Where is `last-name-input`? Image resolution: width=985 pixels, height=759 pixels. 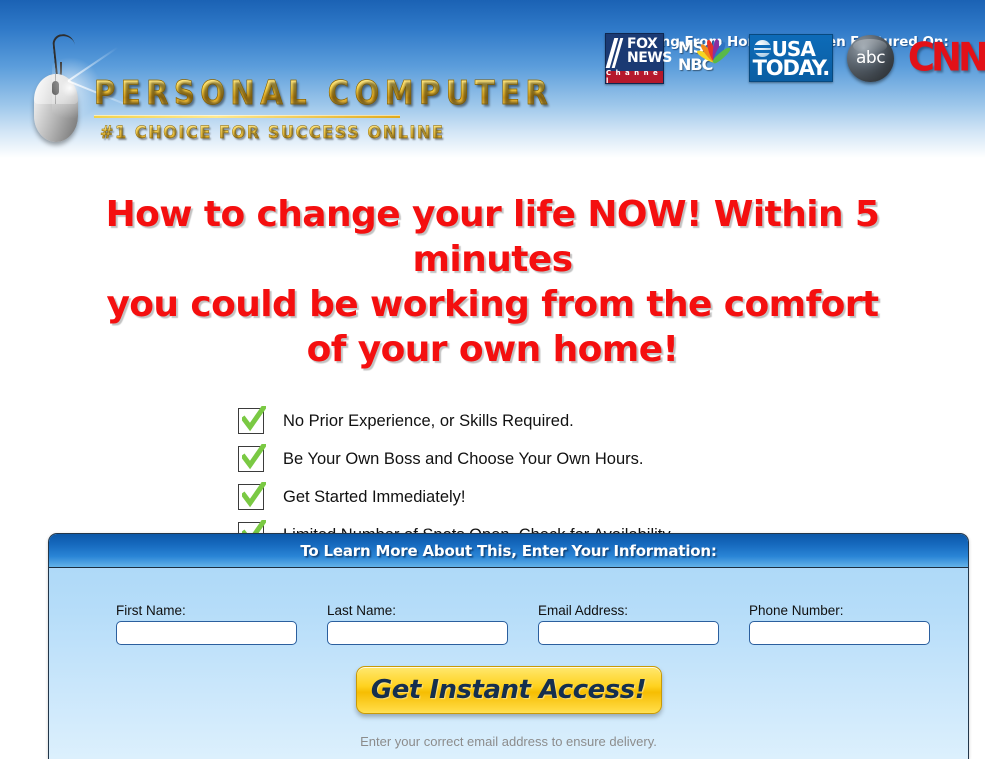
last-name-input is located at coordinates (417, 633).